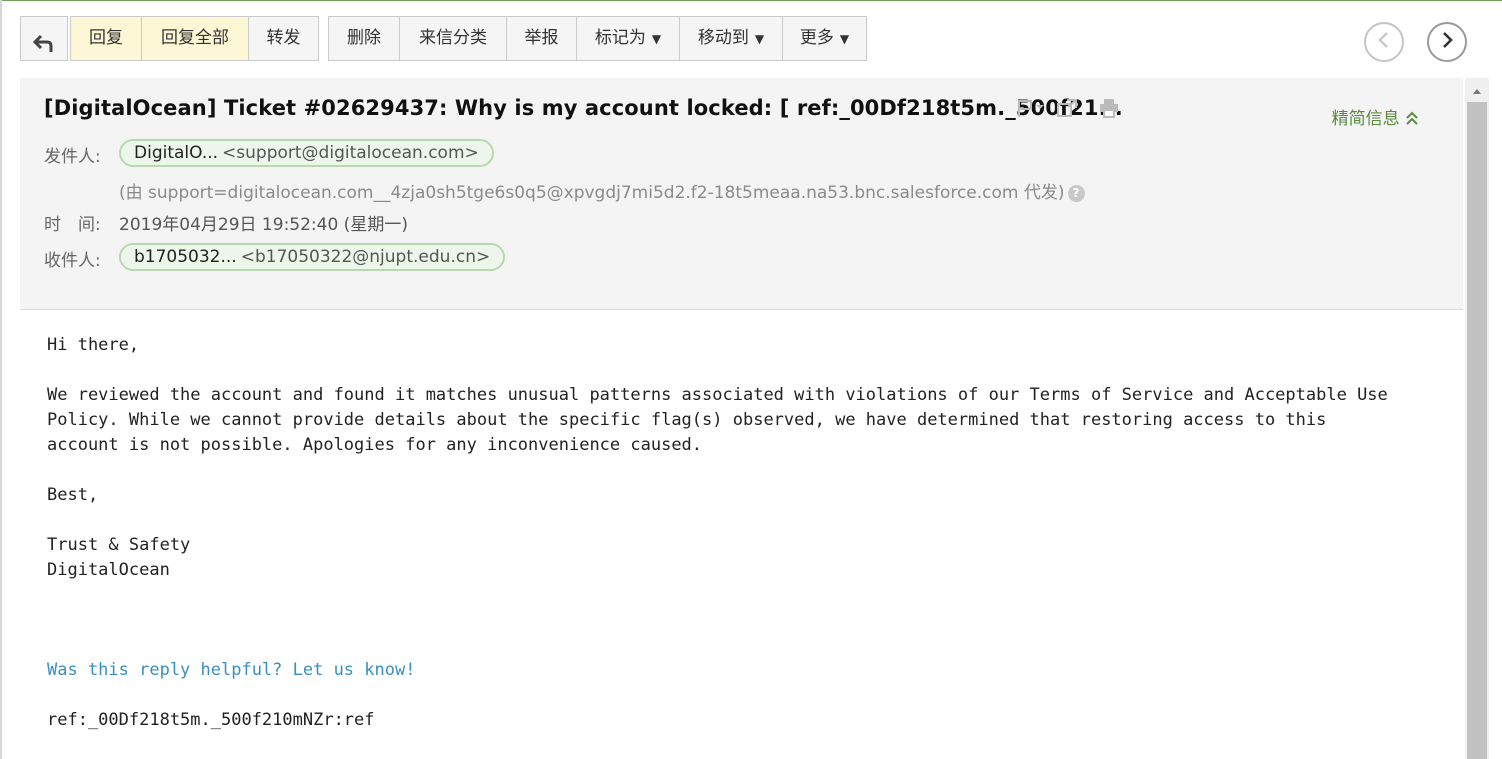  I want to click on company-line: DigitalOcean, so click(108, 570).